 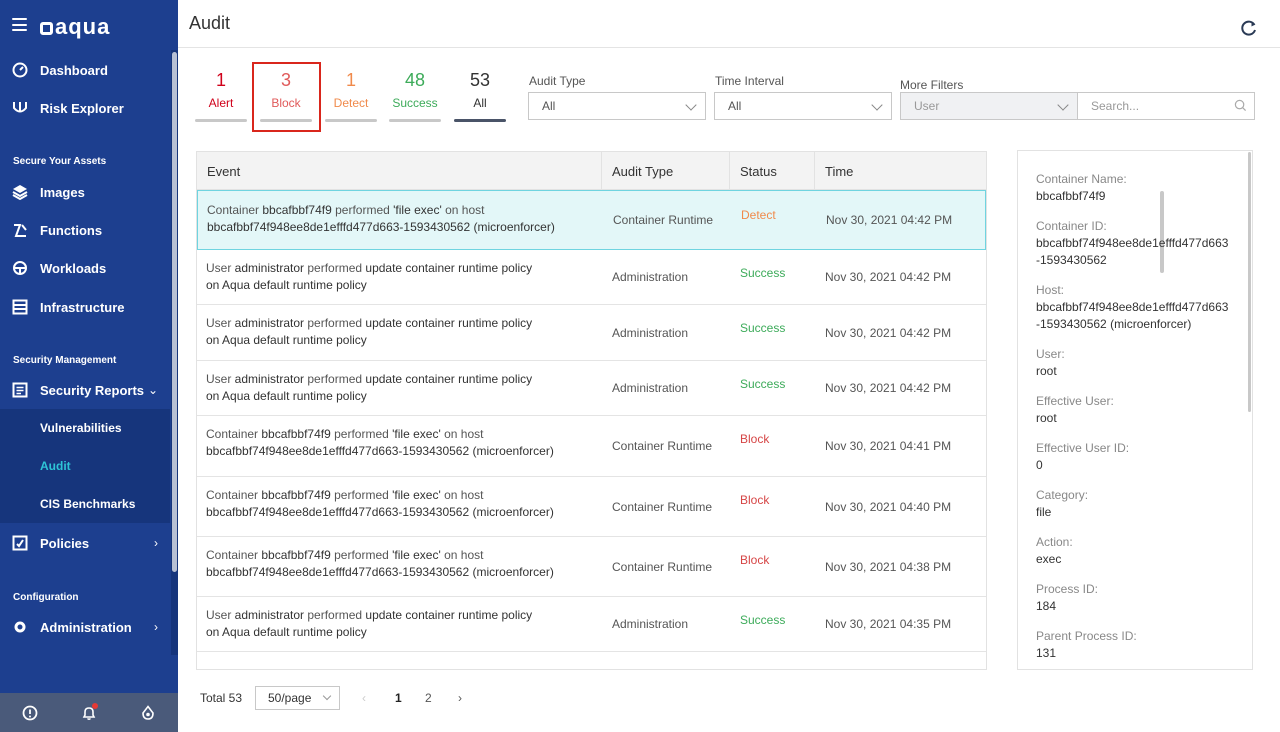 I want to click on functions-icon, so click(x=20, y=230).